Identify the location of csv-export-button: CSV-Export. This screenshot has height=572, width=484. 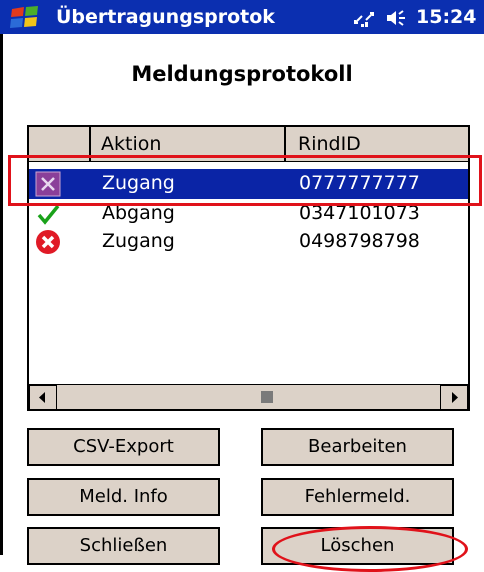
(123, 447).